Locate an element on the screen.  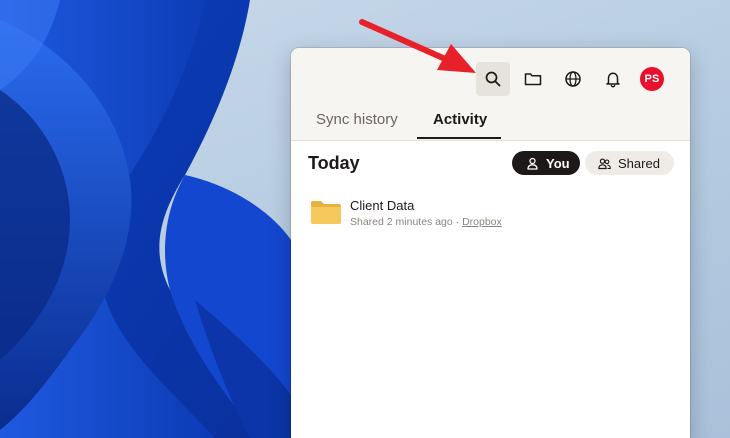
filter-shared-button: Shared is located at coordinates (629, 163).